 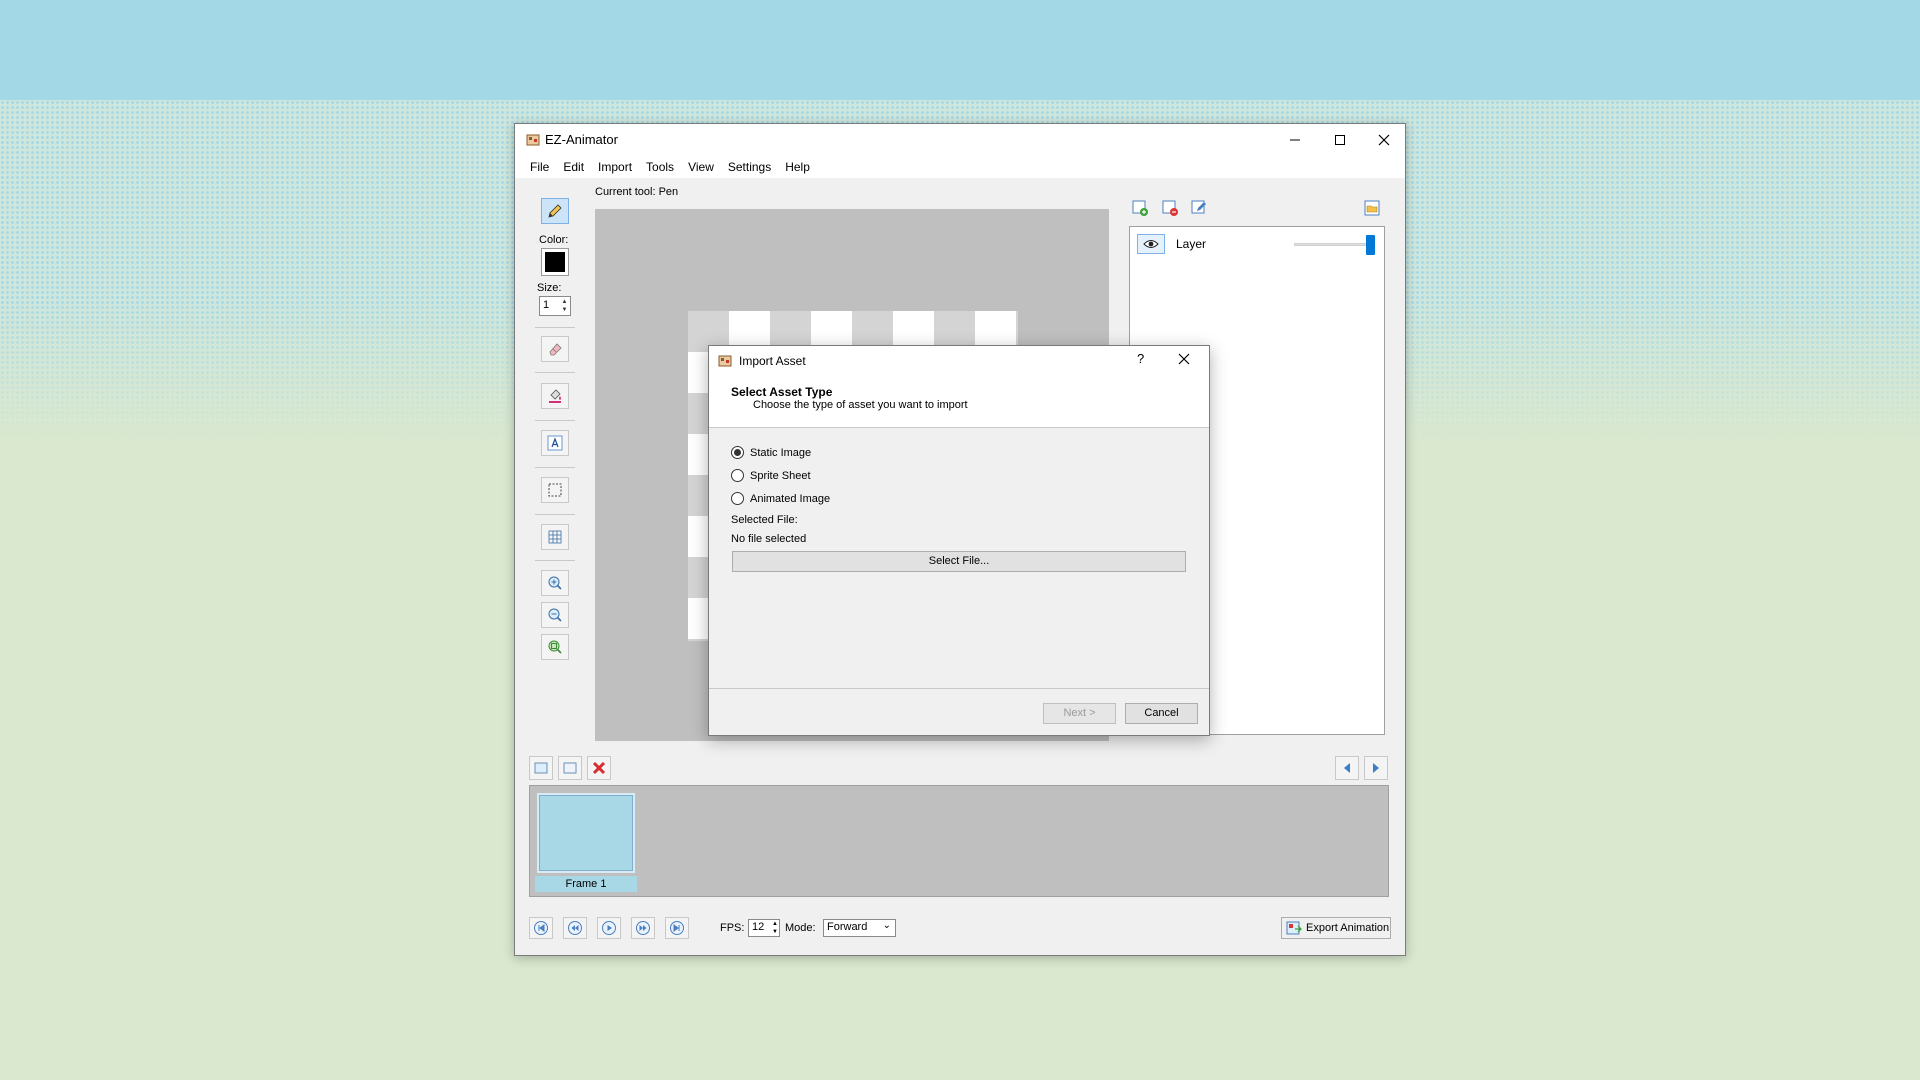 What do you see at coordinates (960, 50) in the screenshot?
I see `desktop-background-top` at bounding box center [960, 50].